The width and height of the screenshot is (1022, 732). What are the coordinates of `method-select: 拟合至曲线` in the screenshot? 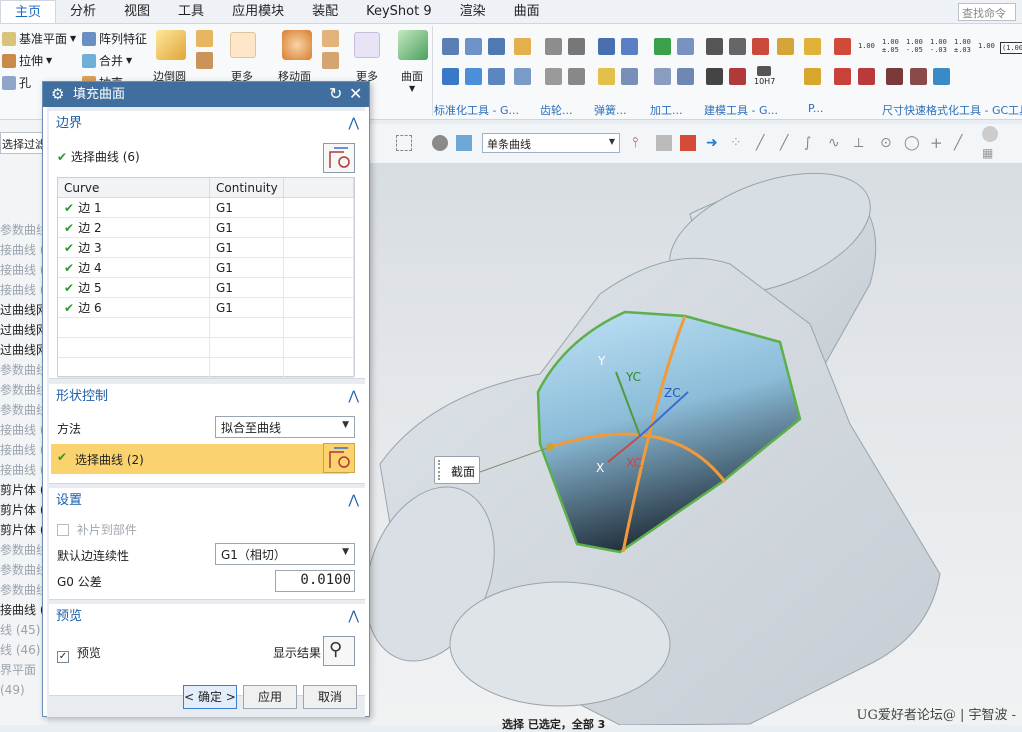 It's located at (285, 427).